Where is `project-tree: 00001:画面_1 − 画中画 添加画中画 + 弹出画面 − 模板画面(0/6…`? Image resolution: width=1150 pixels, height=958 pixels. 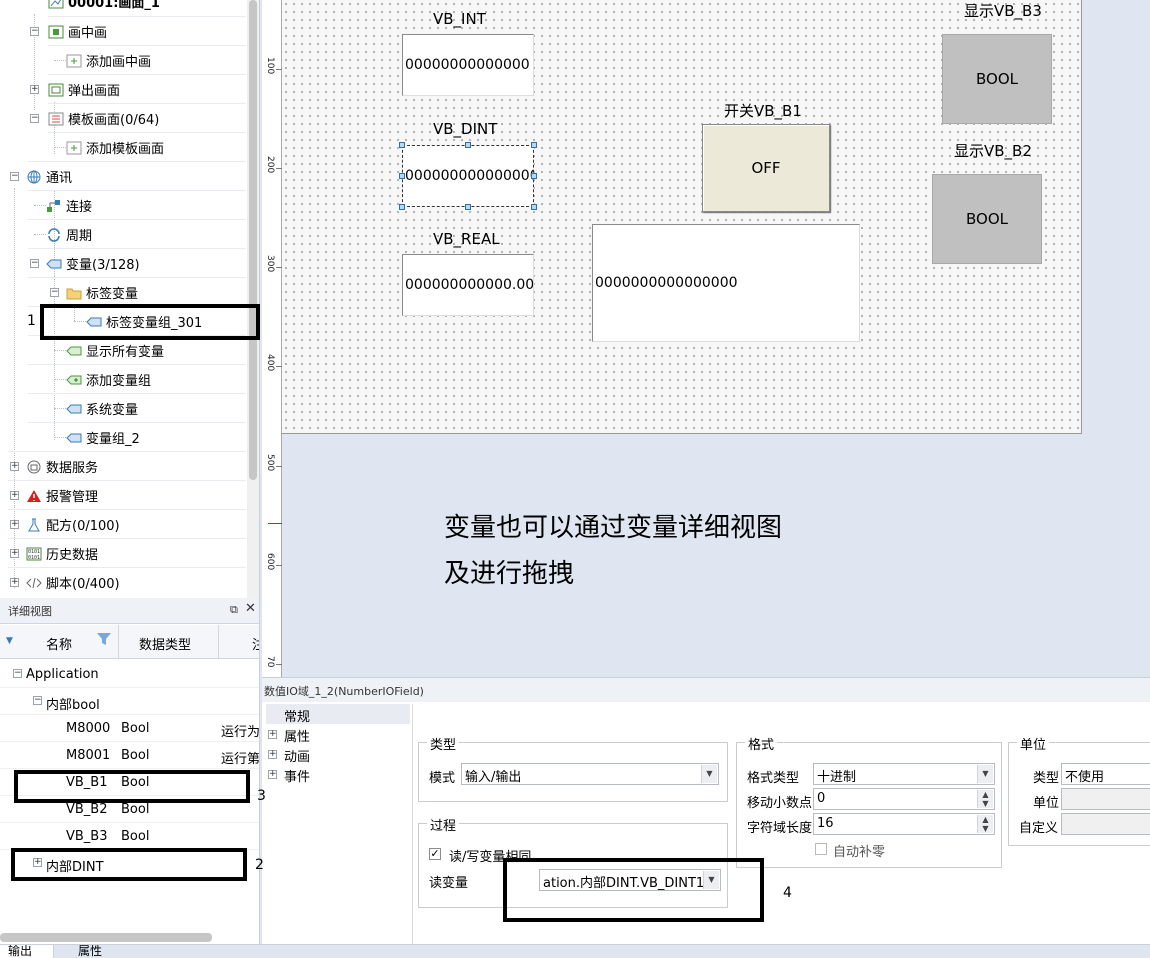
project-tree: 00001:画面_1 − 画中画 添加画中画 + 弹出画面 − 模板画面(0/6… is located at coordinates (130, 299).